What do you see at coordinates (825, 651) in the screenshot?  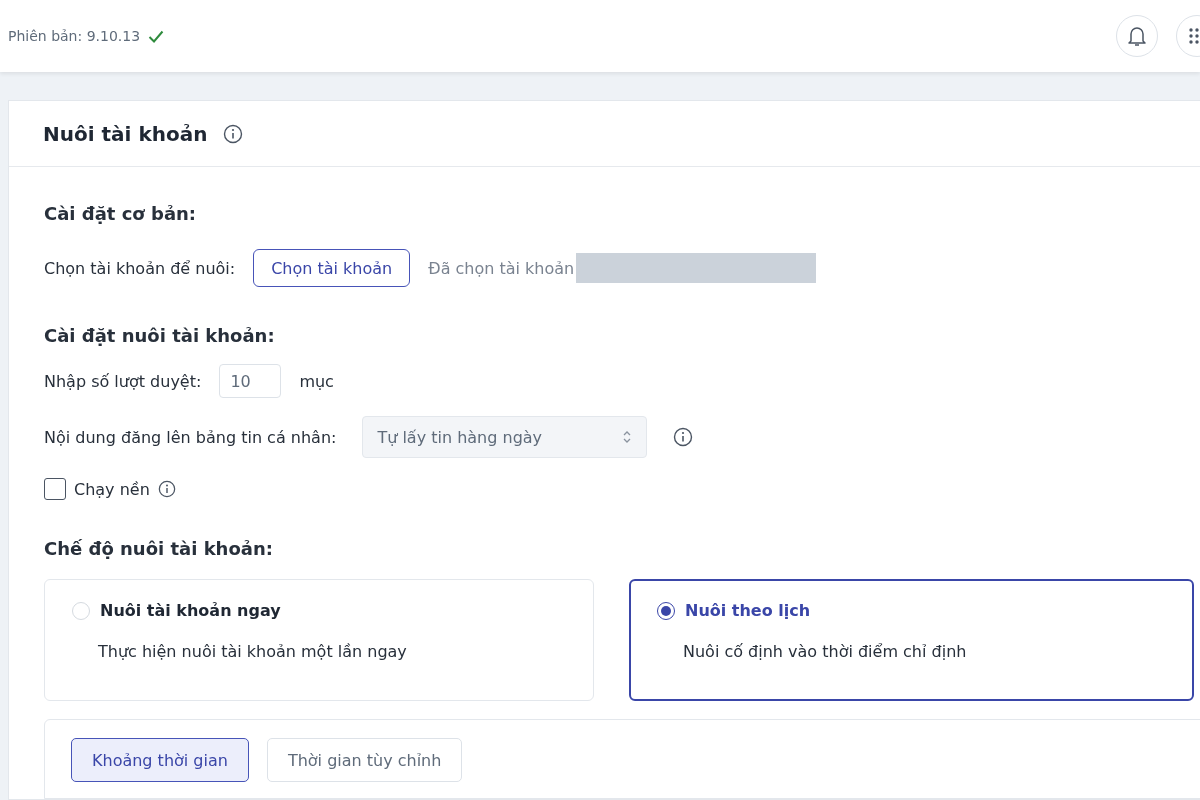 I see `option-description: Nuôi cố định vào thời điểm chỉ định` at bounding box center [825, 651].